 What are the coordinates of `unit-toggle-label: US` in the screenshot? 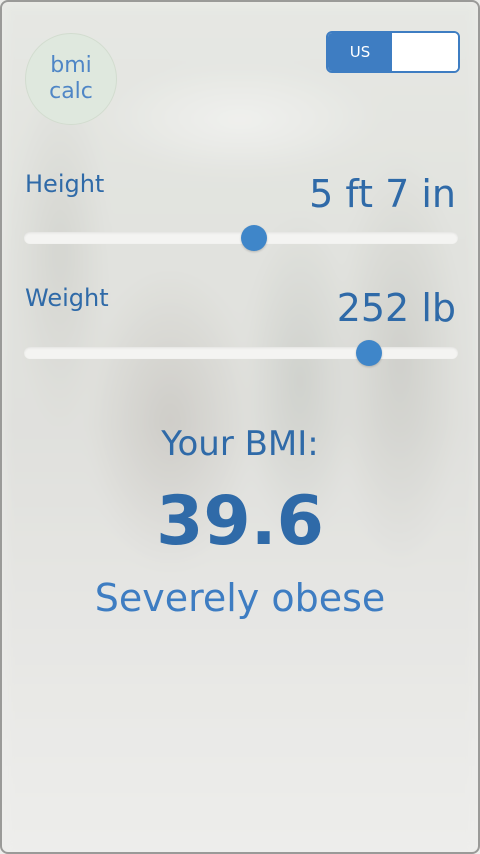 It's located at (360, 52).